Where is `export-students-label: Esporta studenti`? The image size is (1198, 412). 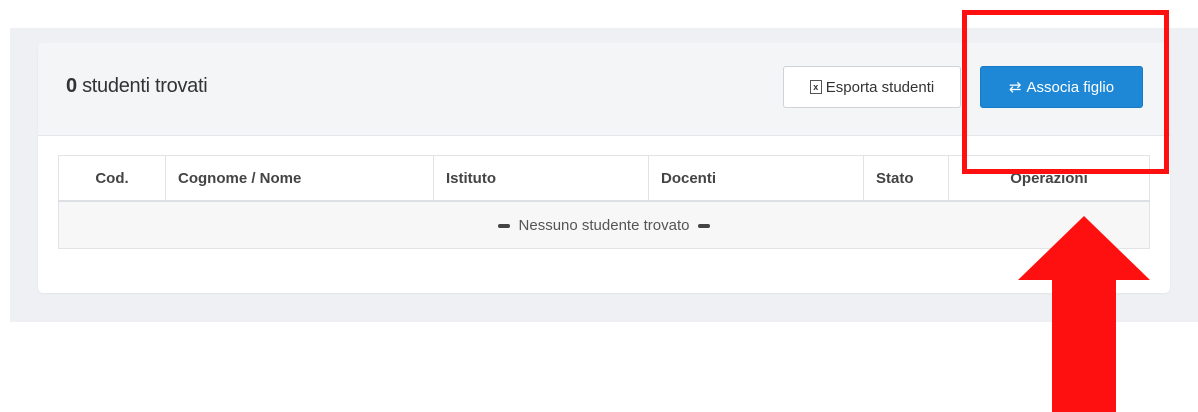
export-students-label: Esporta studenti is located at coordinates (880, 87).